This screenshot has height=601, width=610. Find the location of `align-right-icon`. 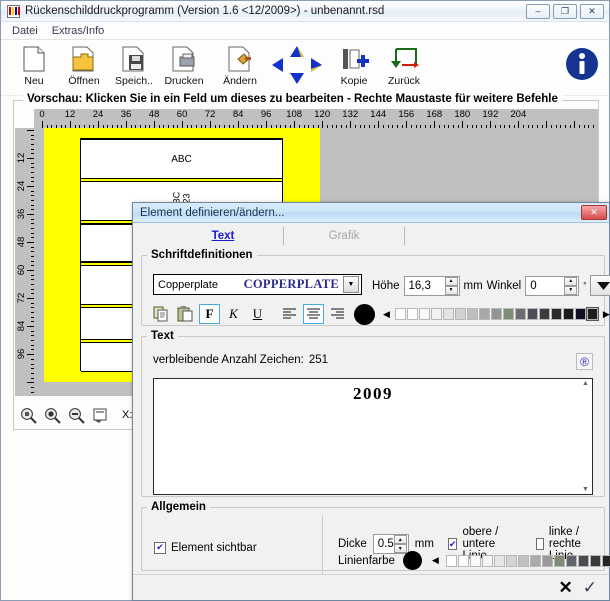

align-right-icon is located at coordinates (337, 314).